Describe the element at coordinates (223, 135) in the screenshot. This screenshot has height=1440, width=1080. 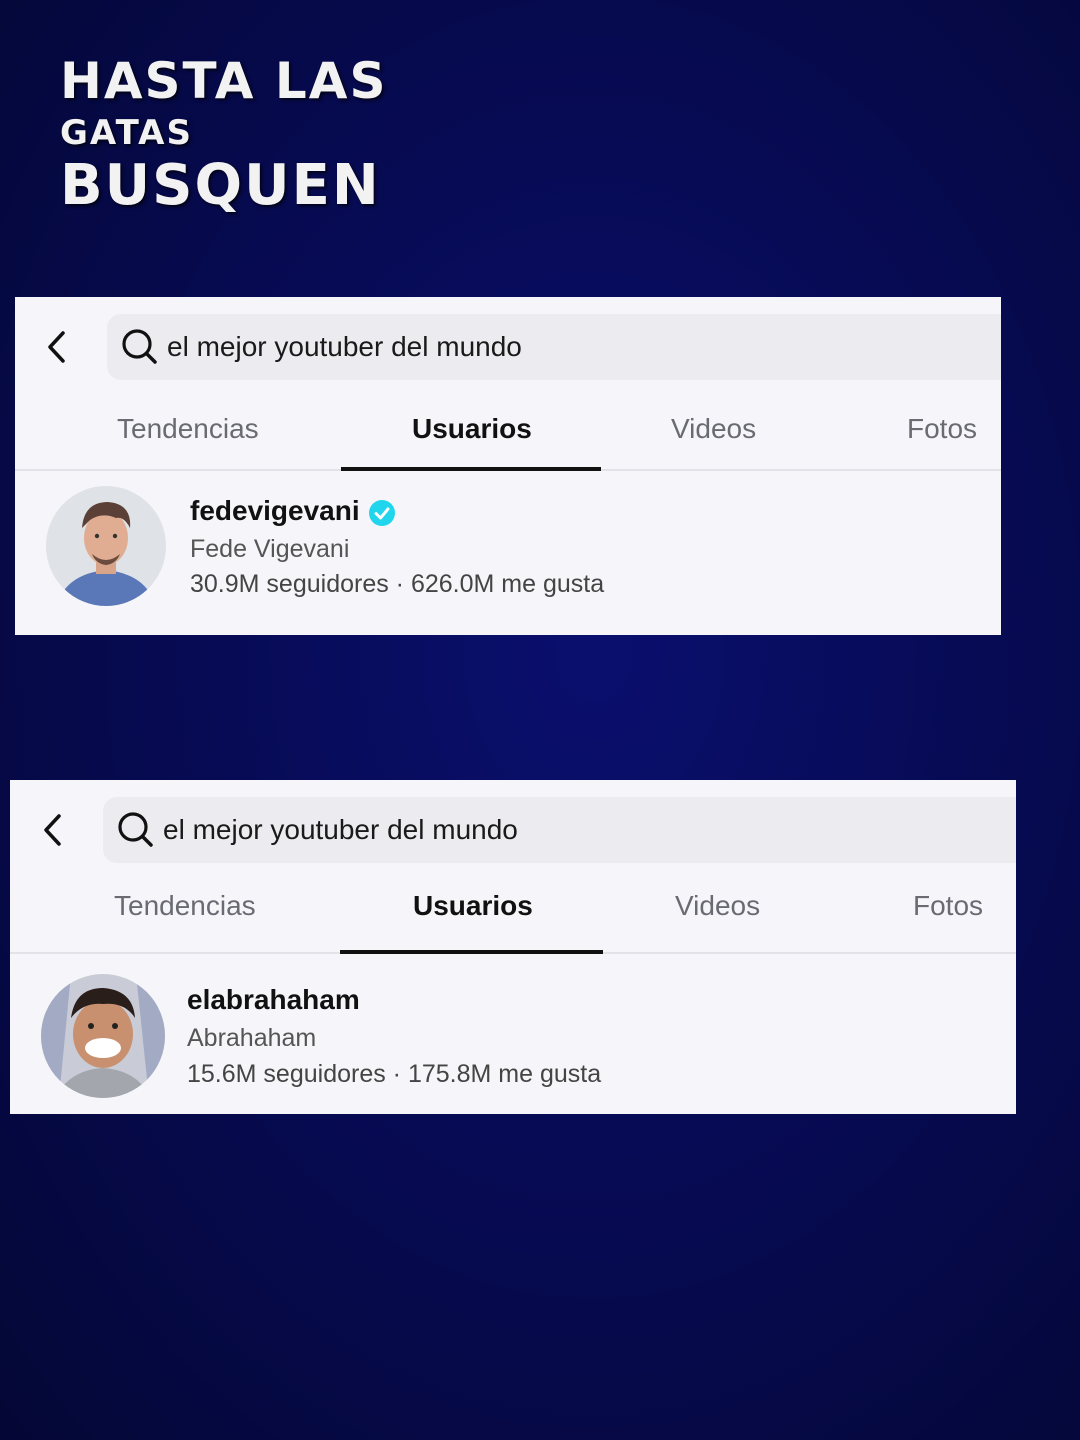
I see `overlay-caption: HASTA LAS GATAS BUSQUEN` at that location.